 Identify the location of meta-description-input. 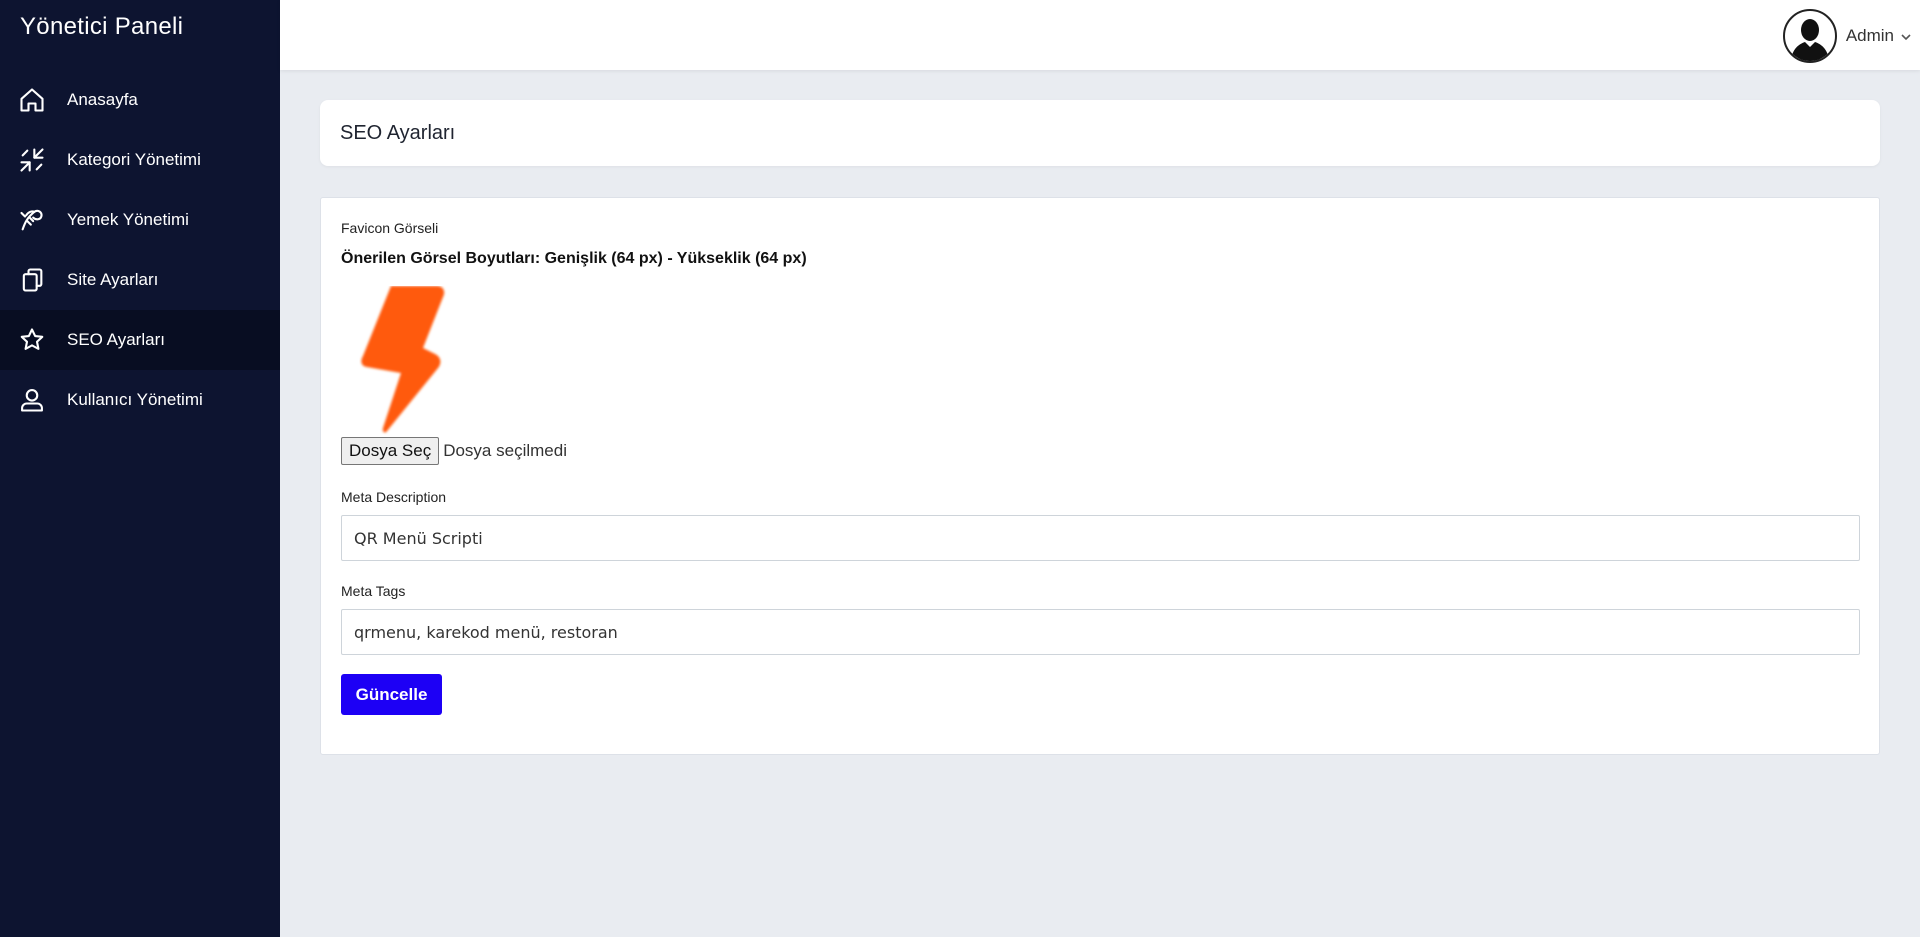
(1100, 538).